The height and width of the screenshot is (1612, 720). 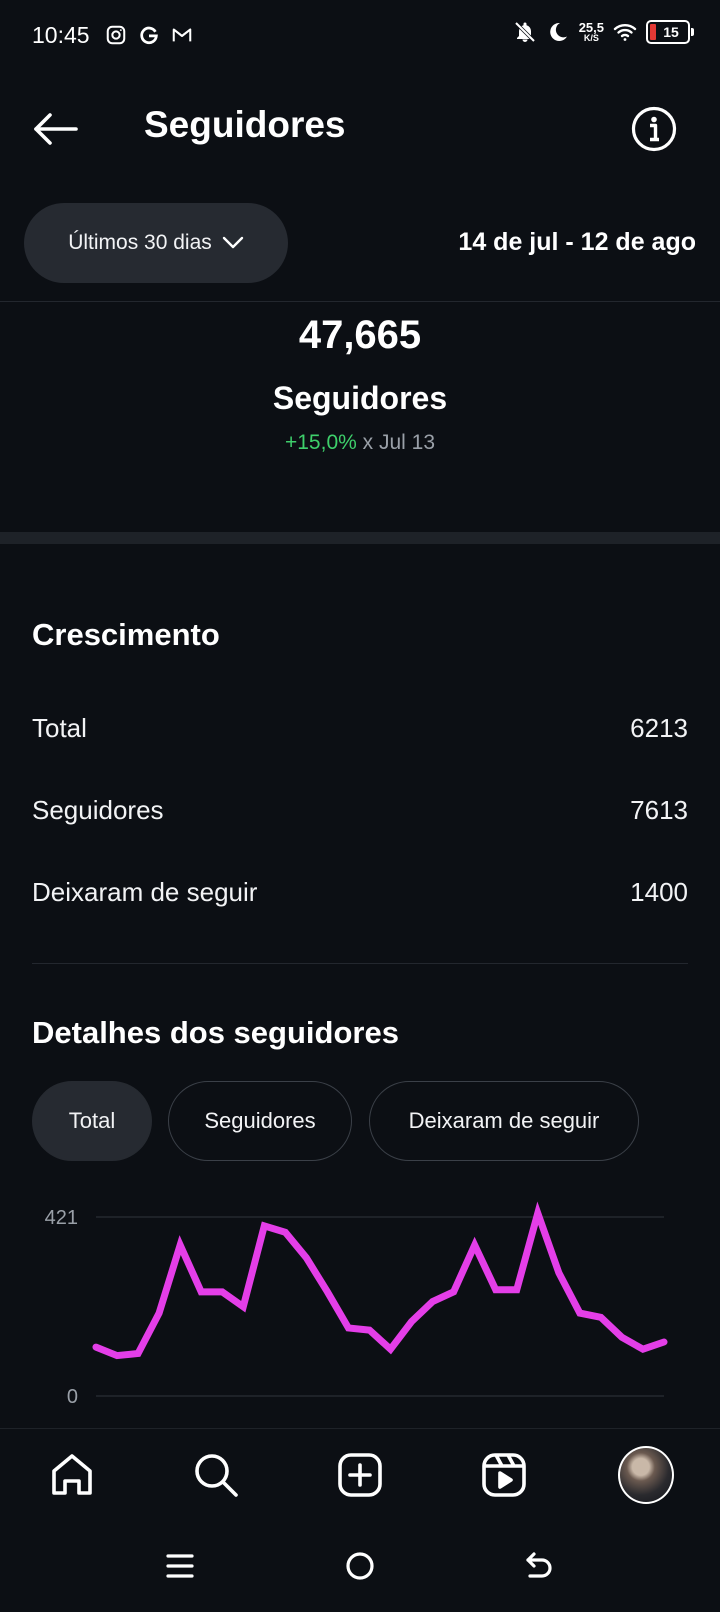 I want to click on circle-home-icon, so click(x=360, y=1566).